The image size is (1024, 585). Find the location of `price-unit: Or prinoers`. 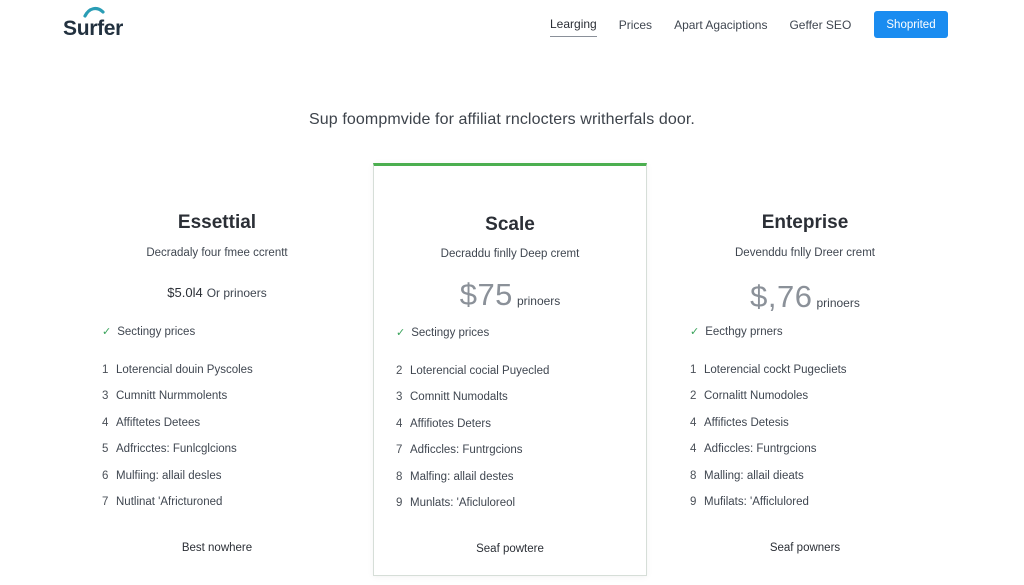

price-unit: Or prinoers is located at coordinates (236, 293).